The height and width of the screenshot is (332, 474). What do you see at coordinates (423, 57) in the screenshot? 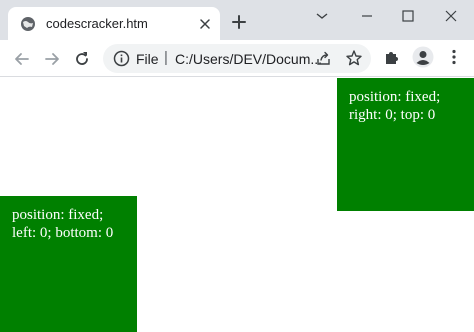
I see `avatar-icon` at bounding box center [423, 57].